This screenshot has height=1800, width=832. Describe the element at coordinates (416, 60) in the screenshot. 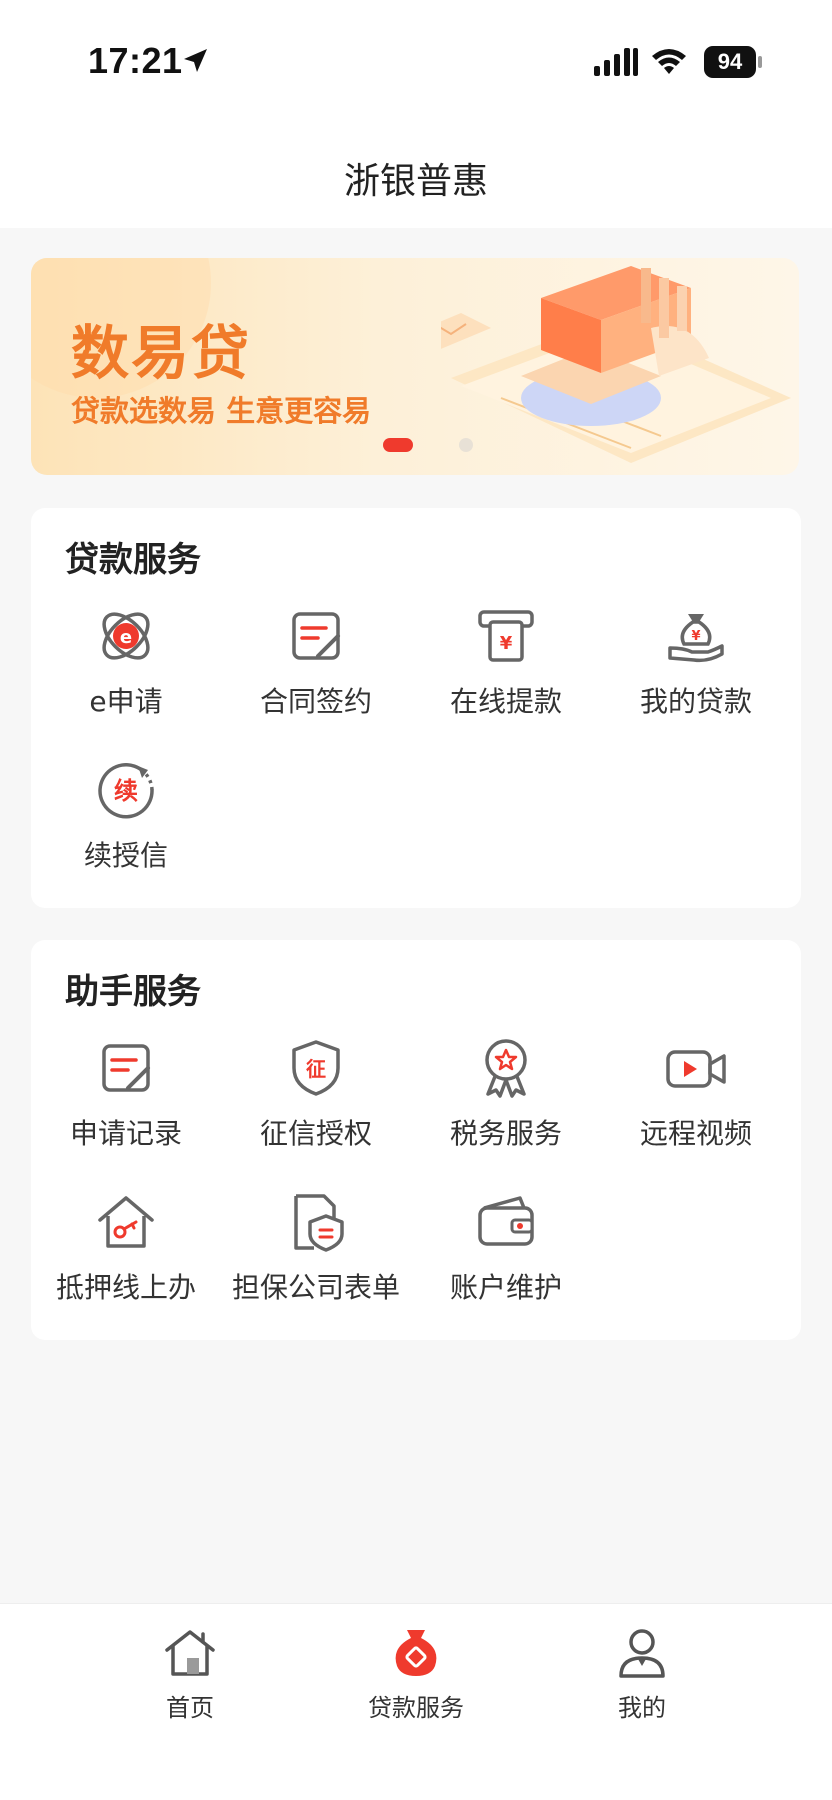

I see `status-bar: 17:21 94` at that location.